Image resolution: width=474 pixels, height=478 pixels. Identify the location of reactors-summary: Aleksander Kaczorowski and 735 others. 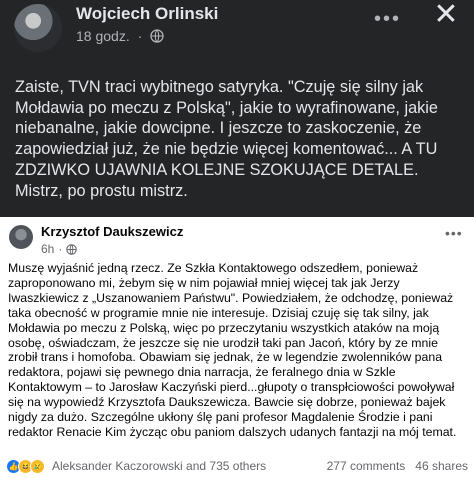
(159, 466).